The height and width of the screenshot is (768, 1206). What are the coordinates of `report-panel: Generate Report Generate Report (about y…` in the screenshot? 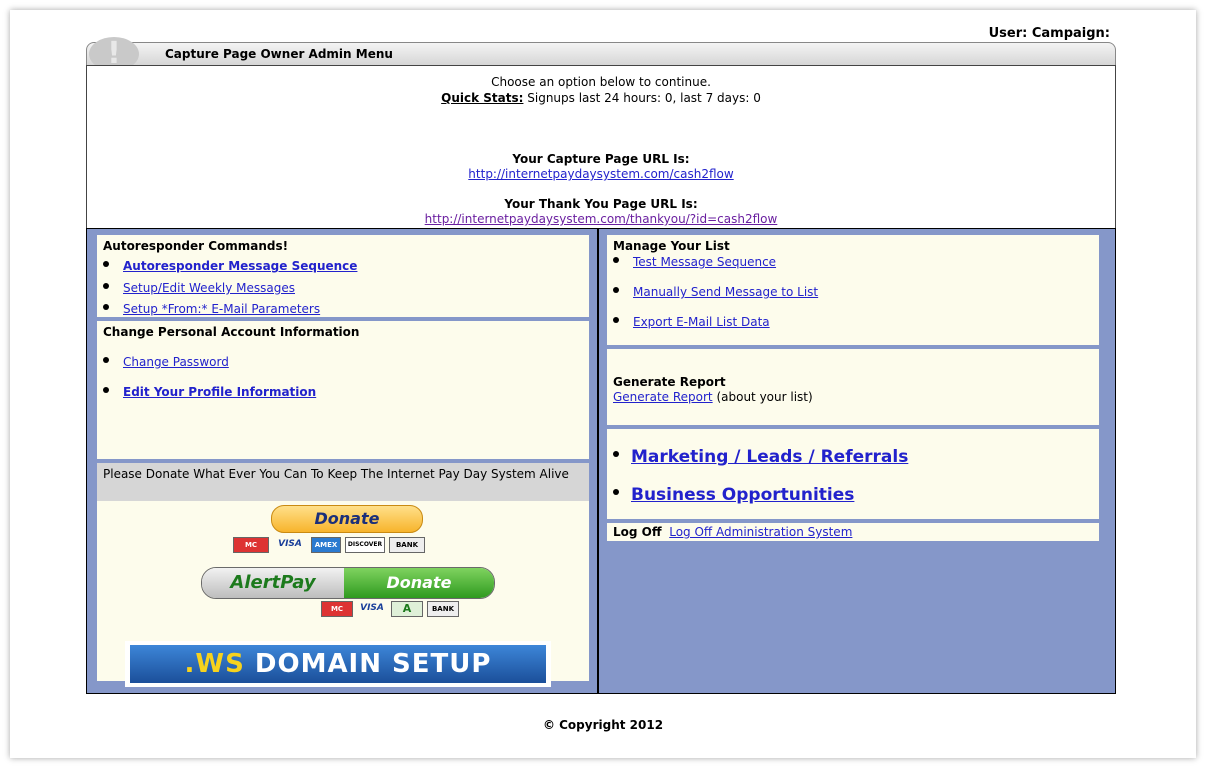 It's located at (853, 387).